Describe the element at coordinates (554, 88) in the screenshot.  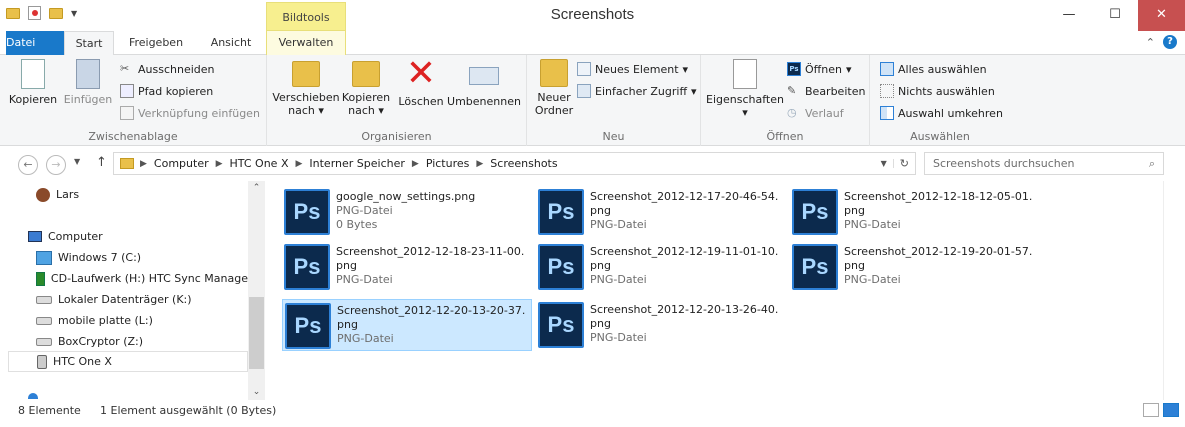
I see `new-folder-button: Neuer Ordner` at that location.